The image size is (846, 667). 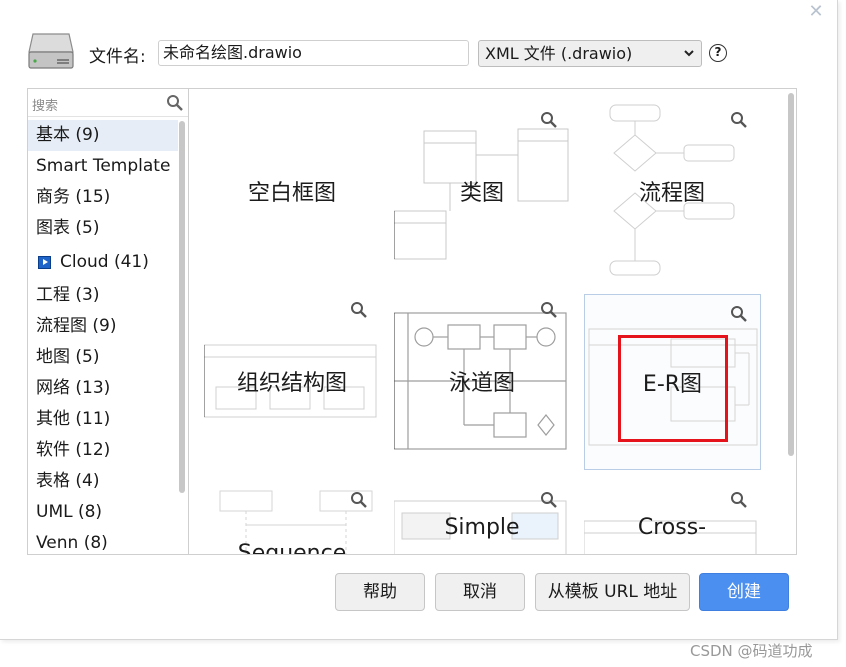 What do you see at coordinates (103, 357) in the screenshot?
I see `category-item-maps: 地图 (5)` at bounding box center [103, 357].